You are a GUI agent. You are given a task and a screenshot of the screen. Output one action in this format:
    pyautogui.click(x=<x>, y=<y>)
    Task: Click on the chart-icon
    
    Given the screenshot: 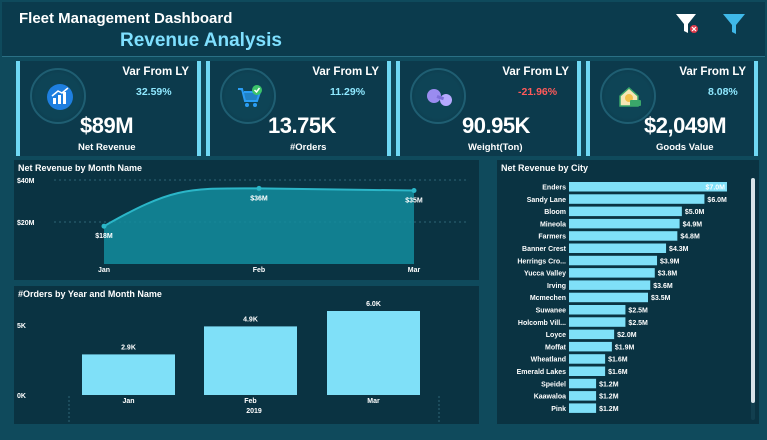 What is the action you would take?
    pyautogui.click(x=60, y=97)
    